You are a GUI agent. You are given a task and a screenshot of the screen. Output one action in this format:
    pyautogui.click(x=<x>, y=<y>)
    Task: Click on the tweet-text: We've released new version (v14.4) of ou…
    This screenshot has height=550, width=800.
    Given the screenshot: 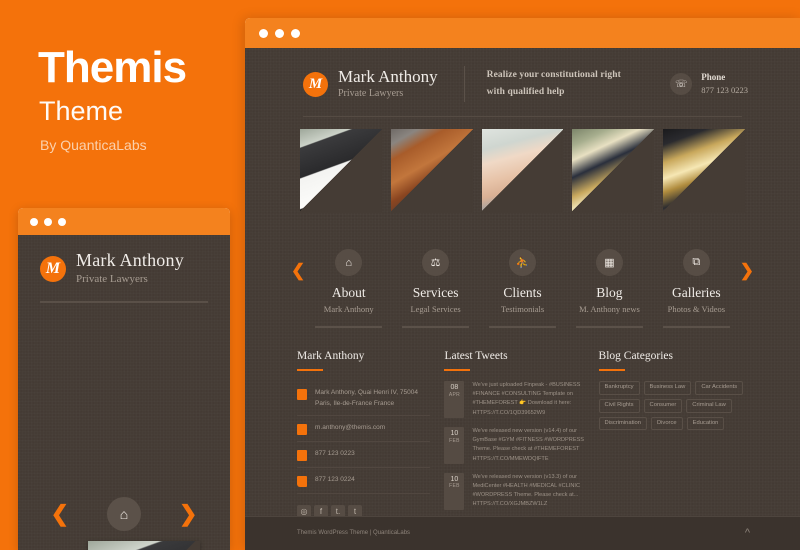 What is the action you would take?
    pyautogui.click(x=528, y=444)
    